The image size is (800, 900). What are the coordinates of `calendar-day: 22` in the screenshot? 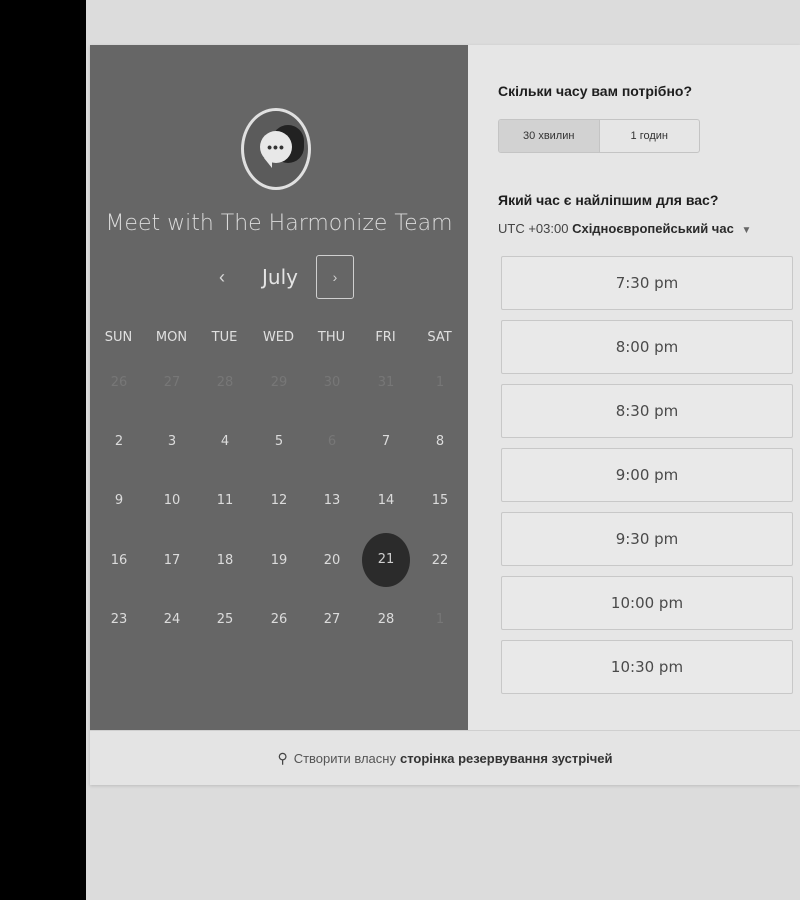 It's located at (440, 561).